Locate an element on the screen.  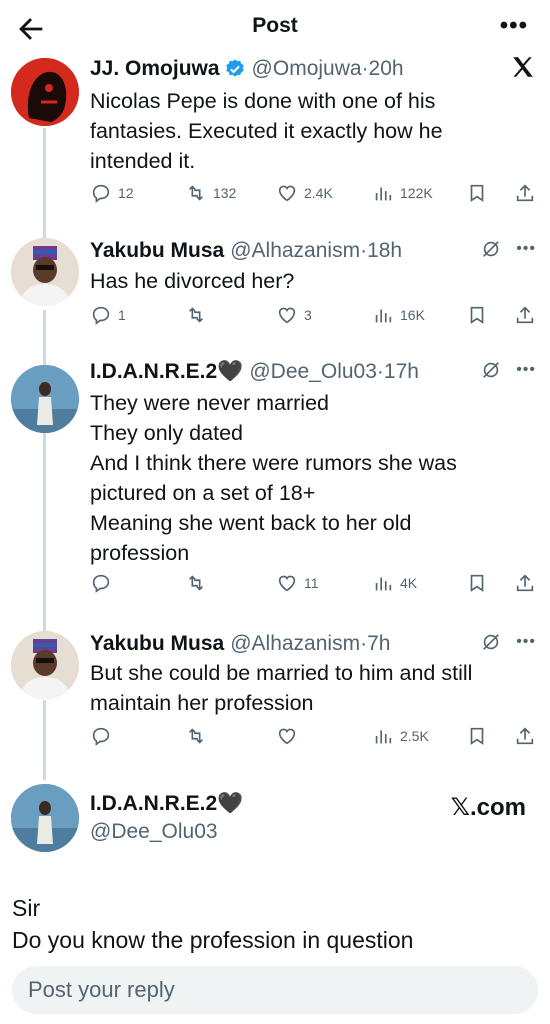
views-button: 4K is located at coordinates (394, 583).